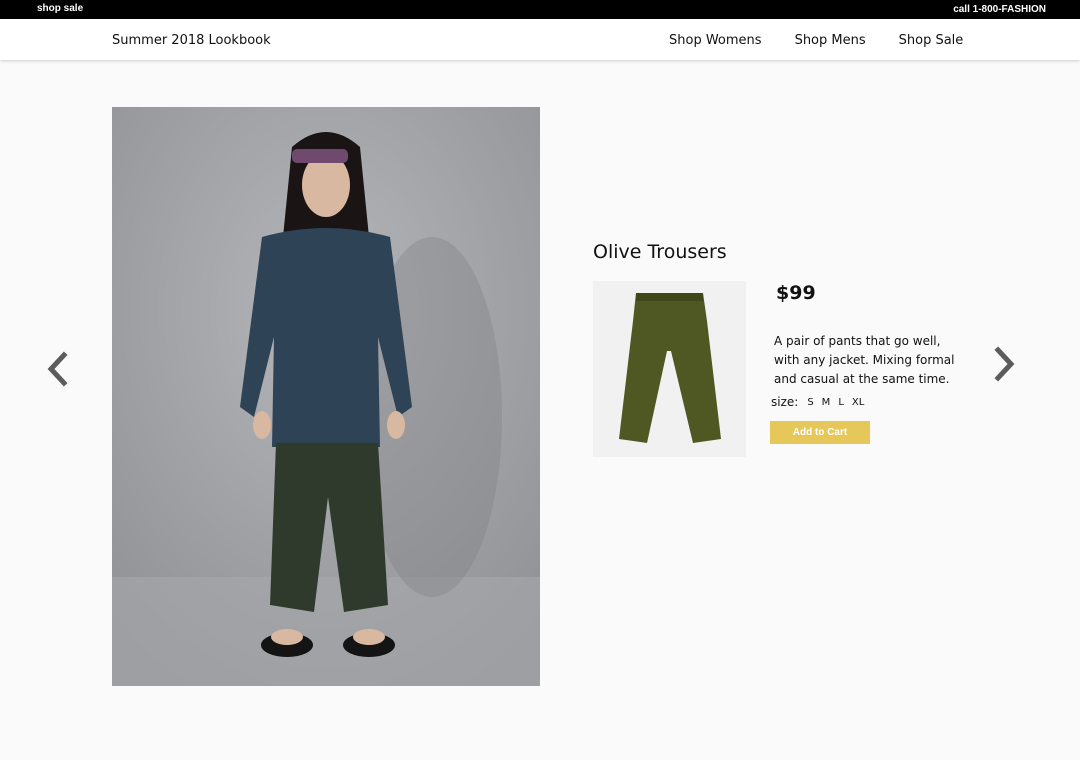 This screenshot has height=760, width=1080. What do you see at coordinates (715, 40) in the screenshot?
I see `nav-shop-womens: Shop Womens` at bounding box center [715, 40].